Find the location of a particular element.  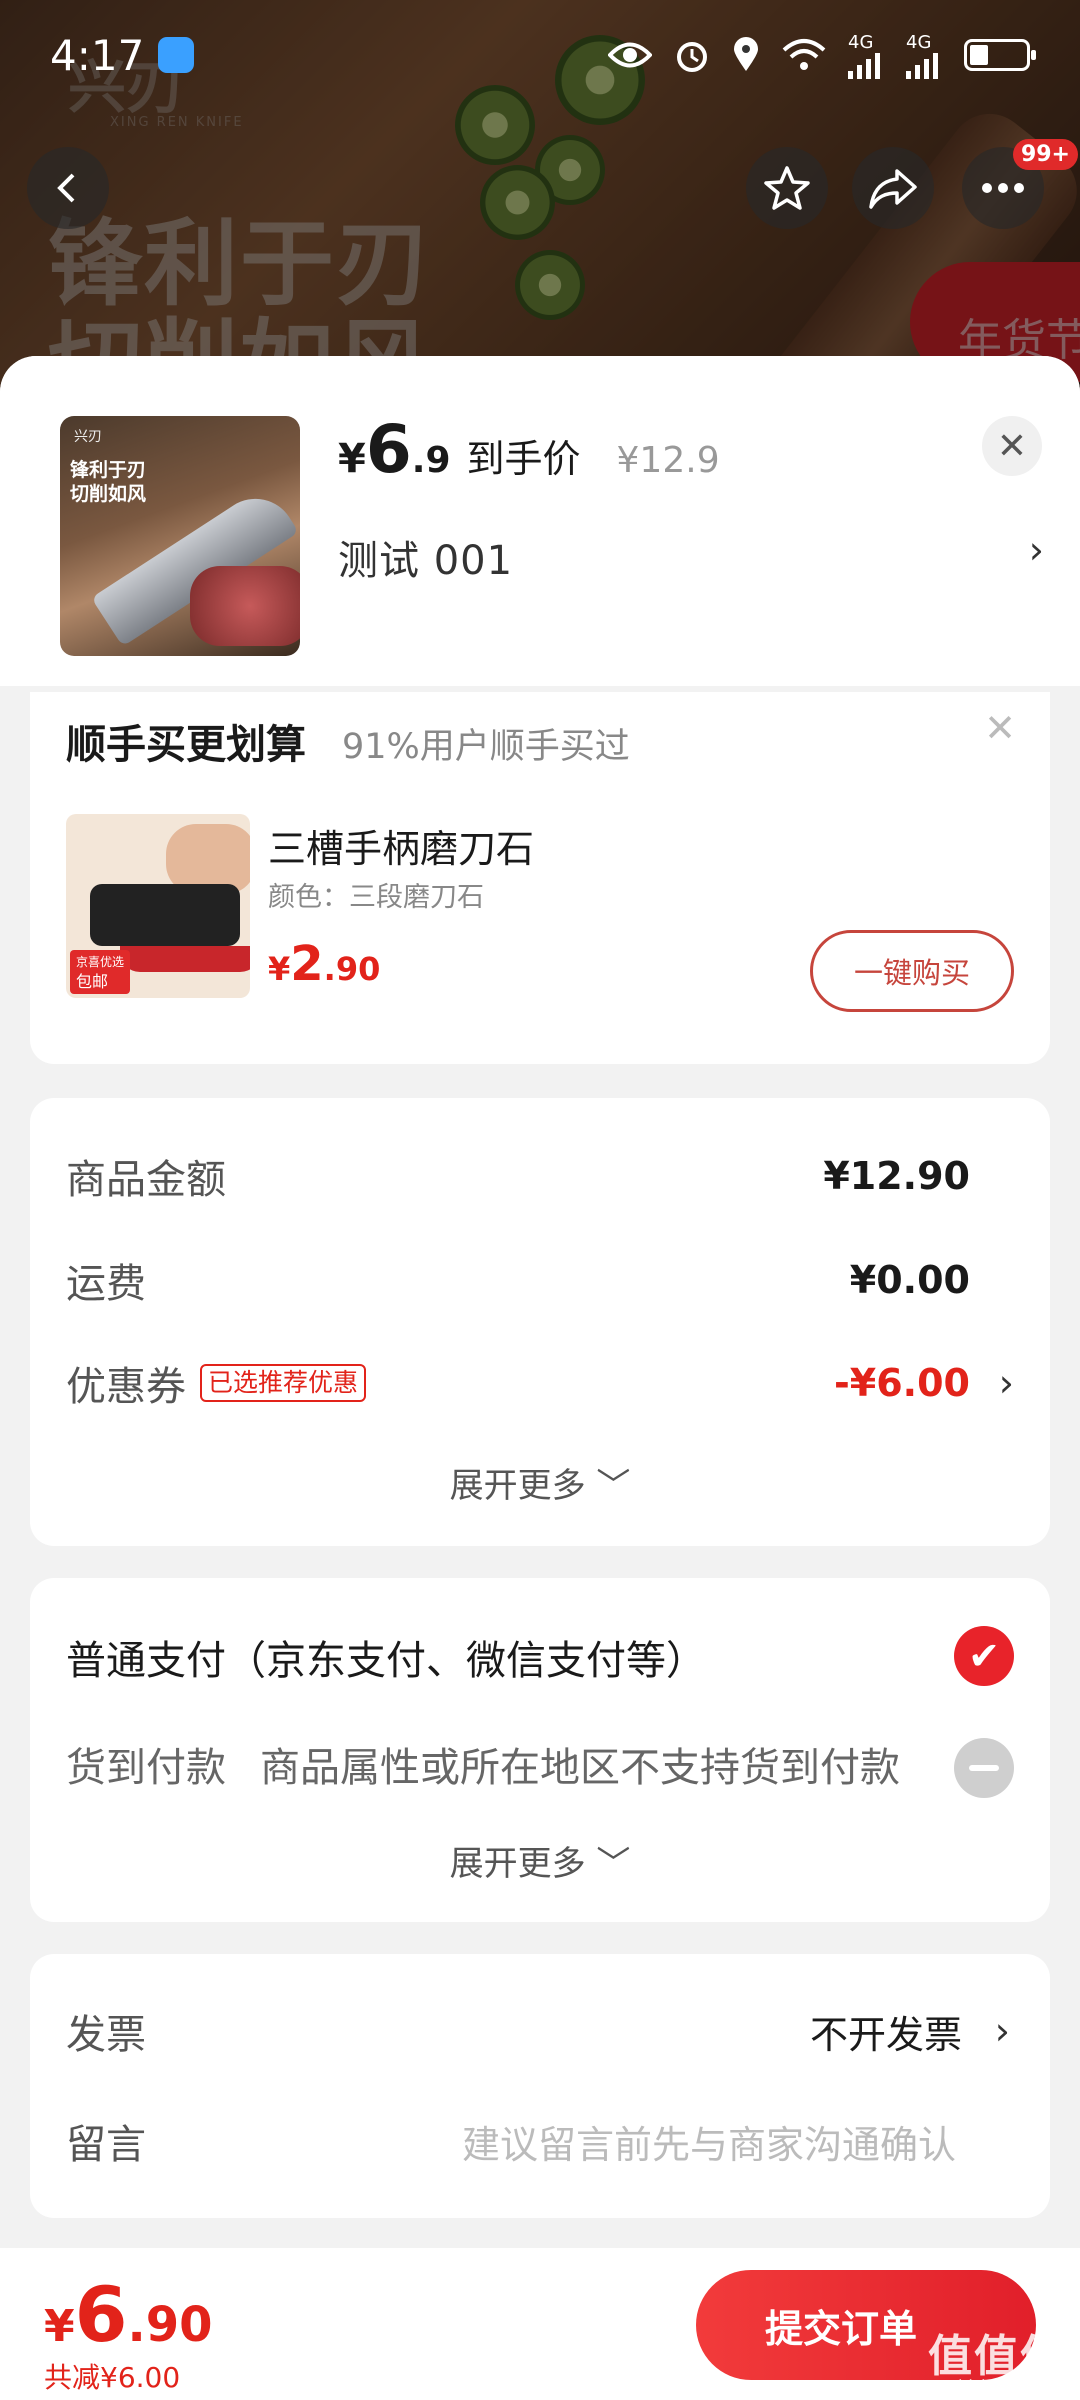

back-button is located at coordinates (68, 188).